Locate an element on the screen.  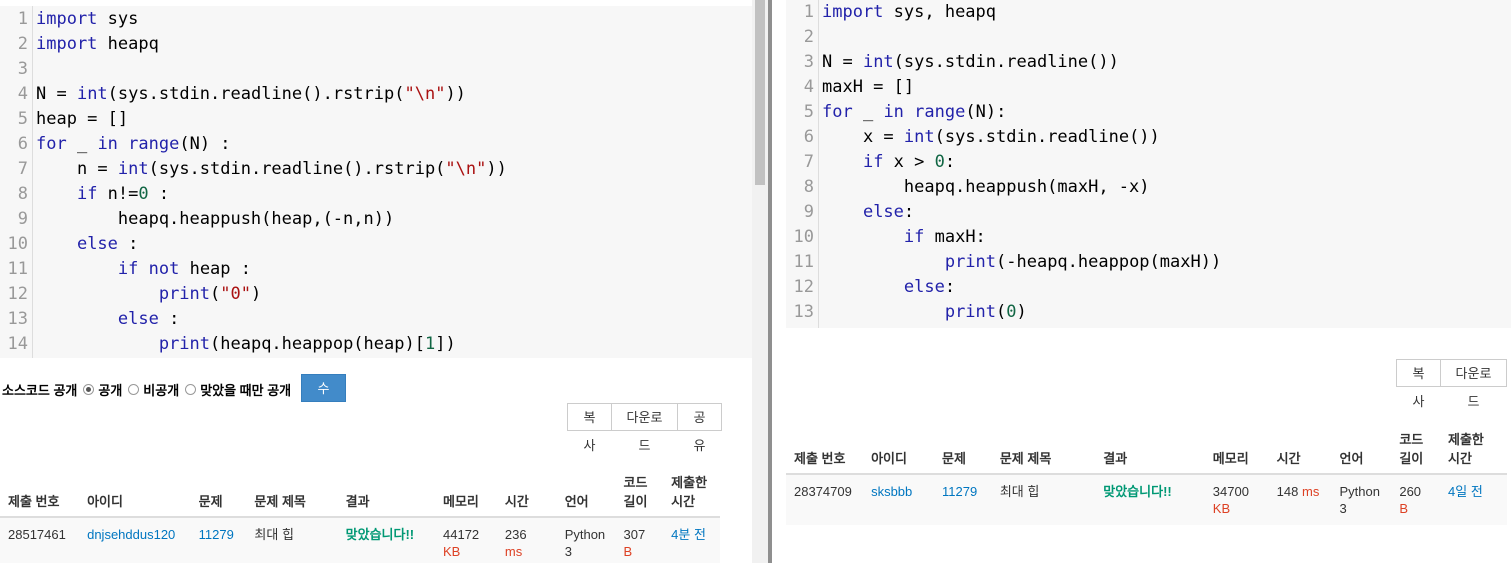
memory-value: 44172 is located at coordinates (461, 534).